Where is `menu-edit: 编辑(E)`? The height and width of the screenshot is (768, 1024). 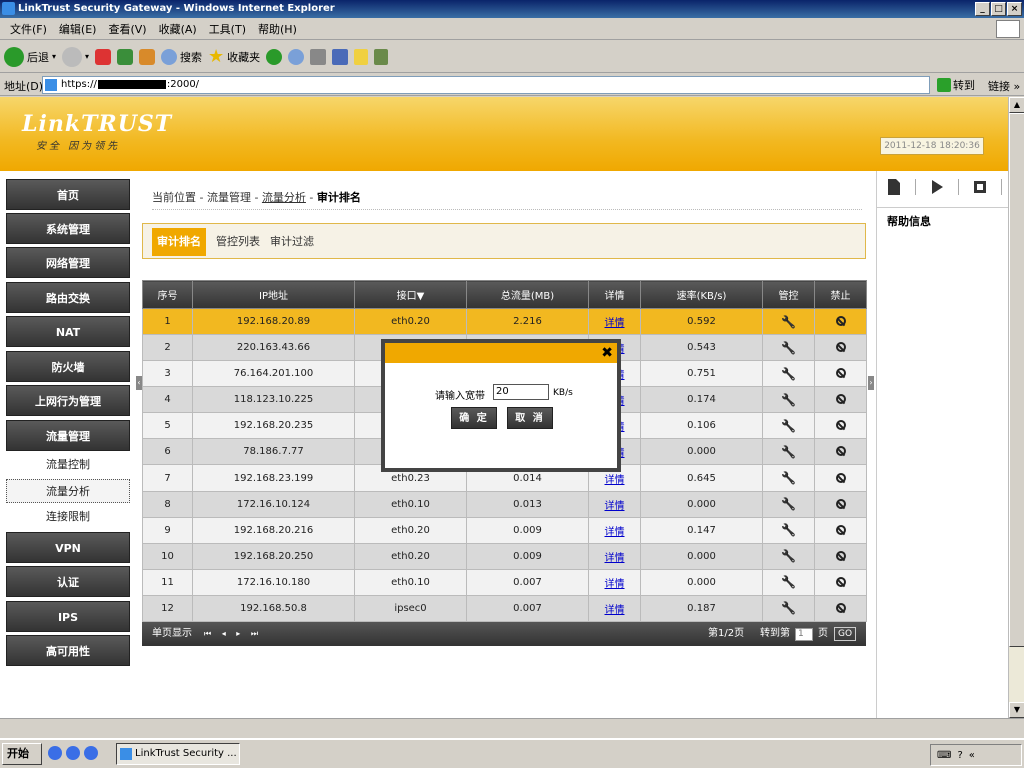 menu-edit: 编辑(E) is located at coordinates (78, 29).